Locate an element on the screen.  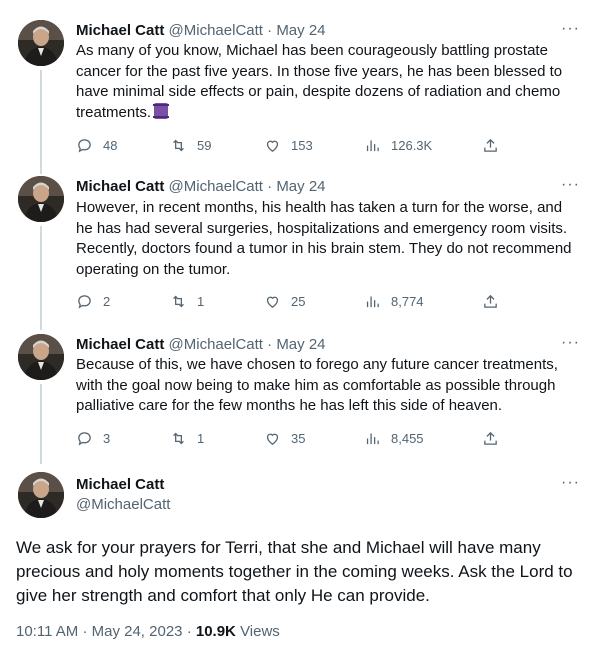
like-button: 153 is located at coordinates (288, 145).